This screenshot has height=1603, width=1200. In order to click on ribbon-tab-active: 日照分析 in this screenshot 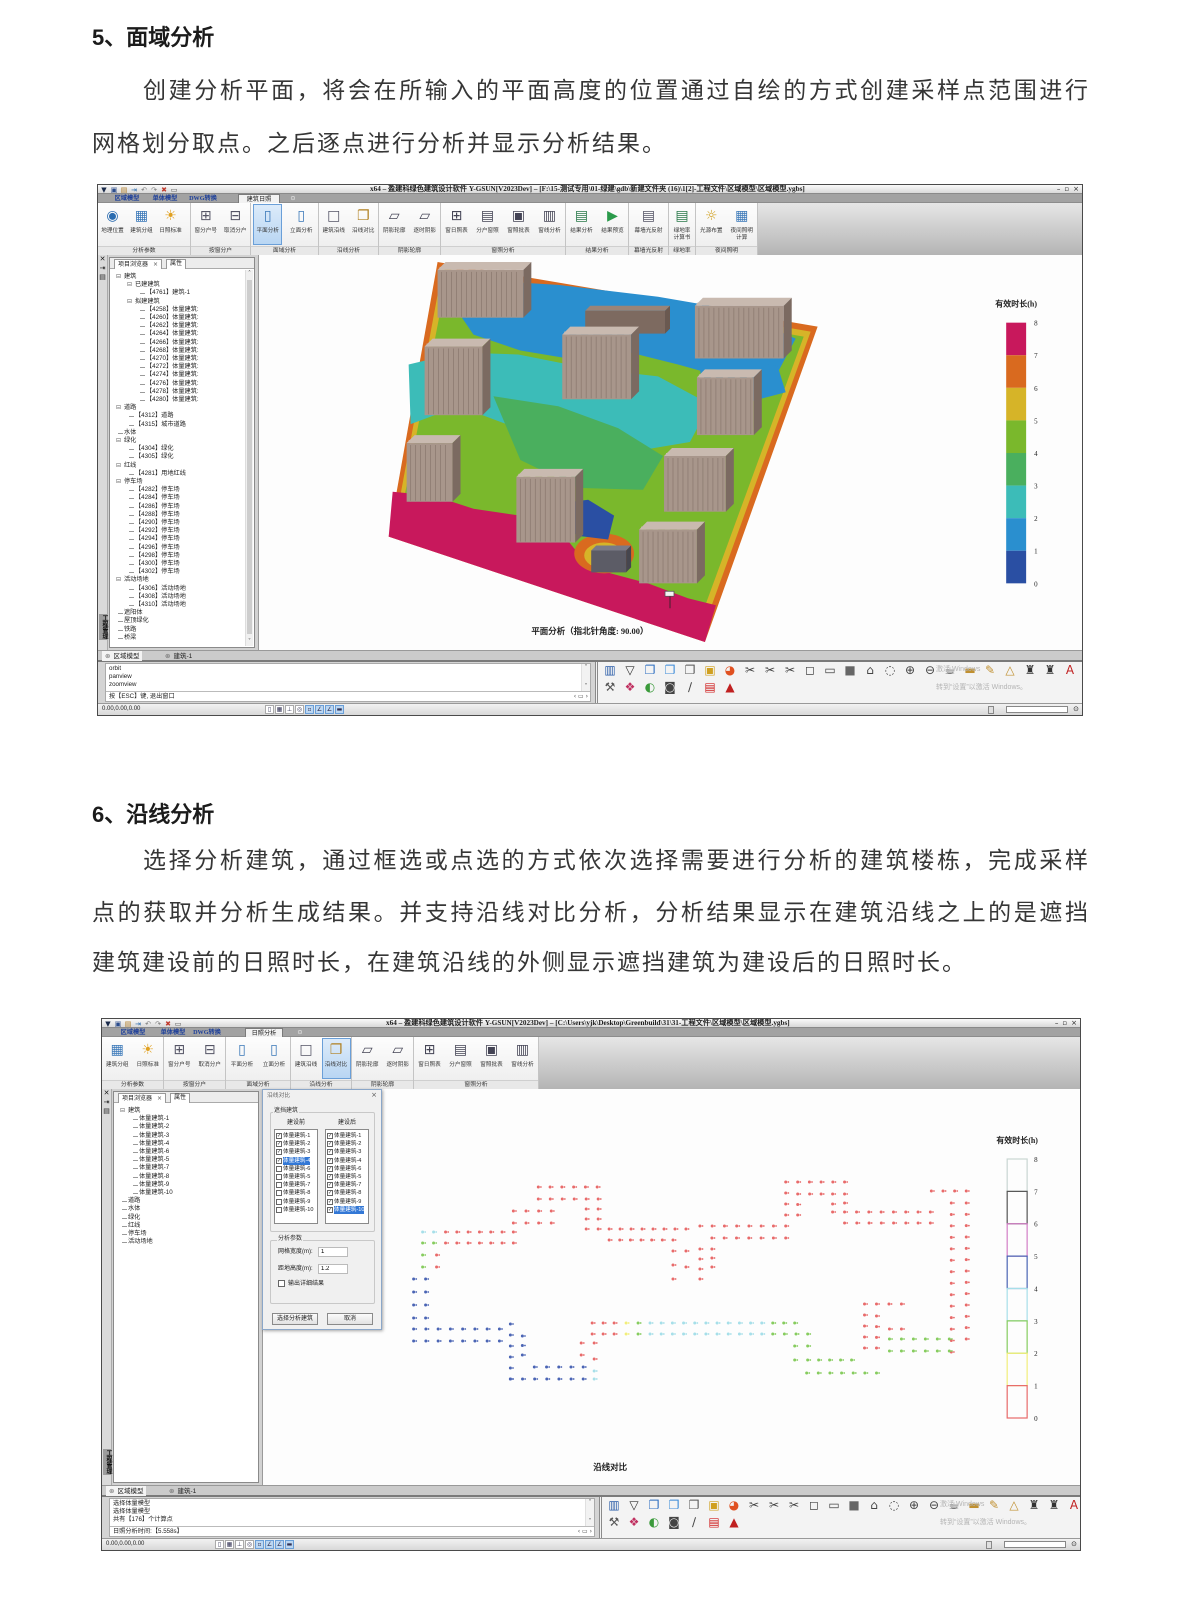, I will do `click(264, 1032)`.